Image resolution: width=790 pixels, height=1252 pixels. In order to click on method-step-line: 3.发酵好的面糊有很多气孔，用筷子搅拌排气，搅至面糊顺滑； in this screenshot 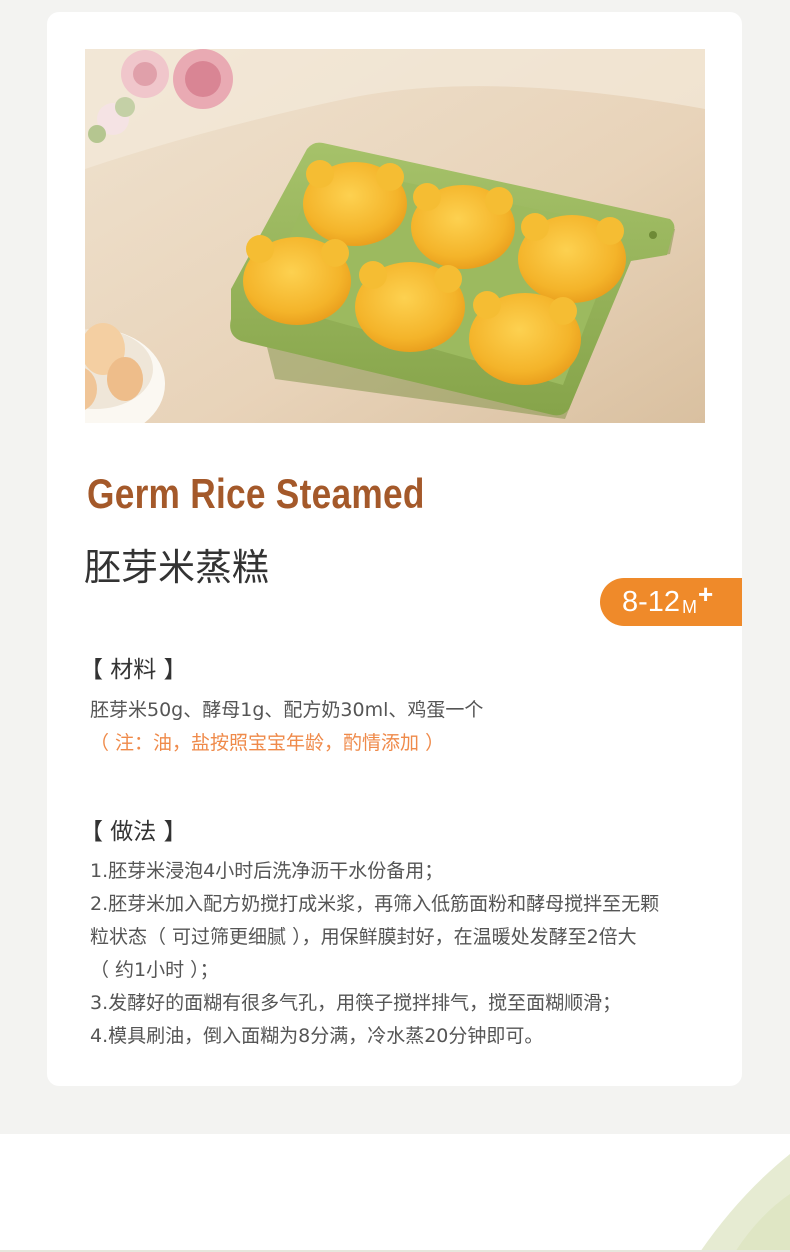, I will do `click(356, 1003)`.